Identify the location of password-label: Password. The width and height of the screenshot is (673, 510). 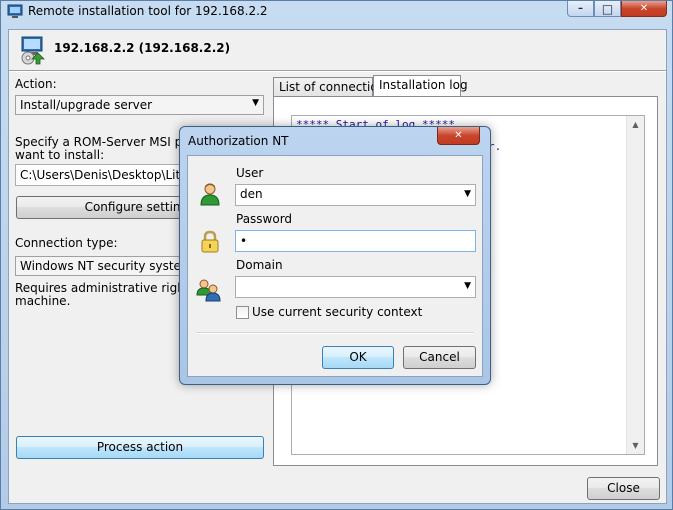
(264, 219).